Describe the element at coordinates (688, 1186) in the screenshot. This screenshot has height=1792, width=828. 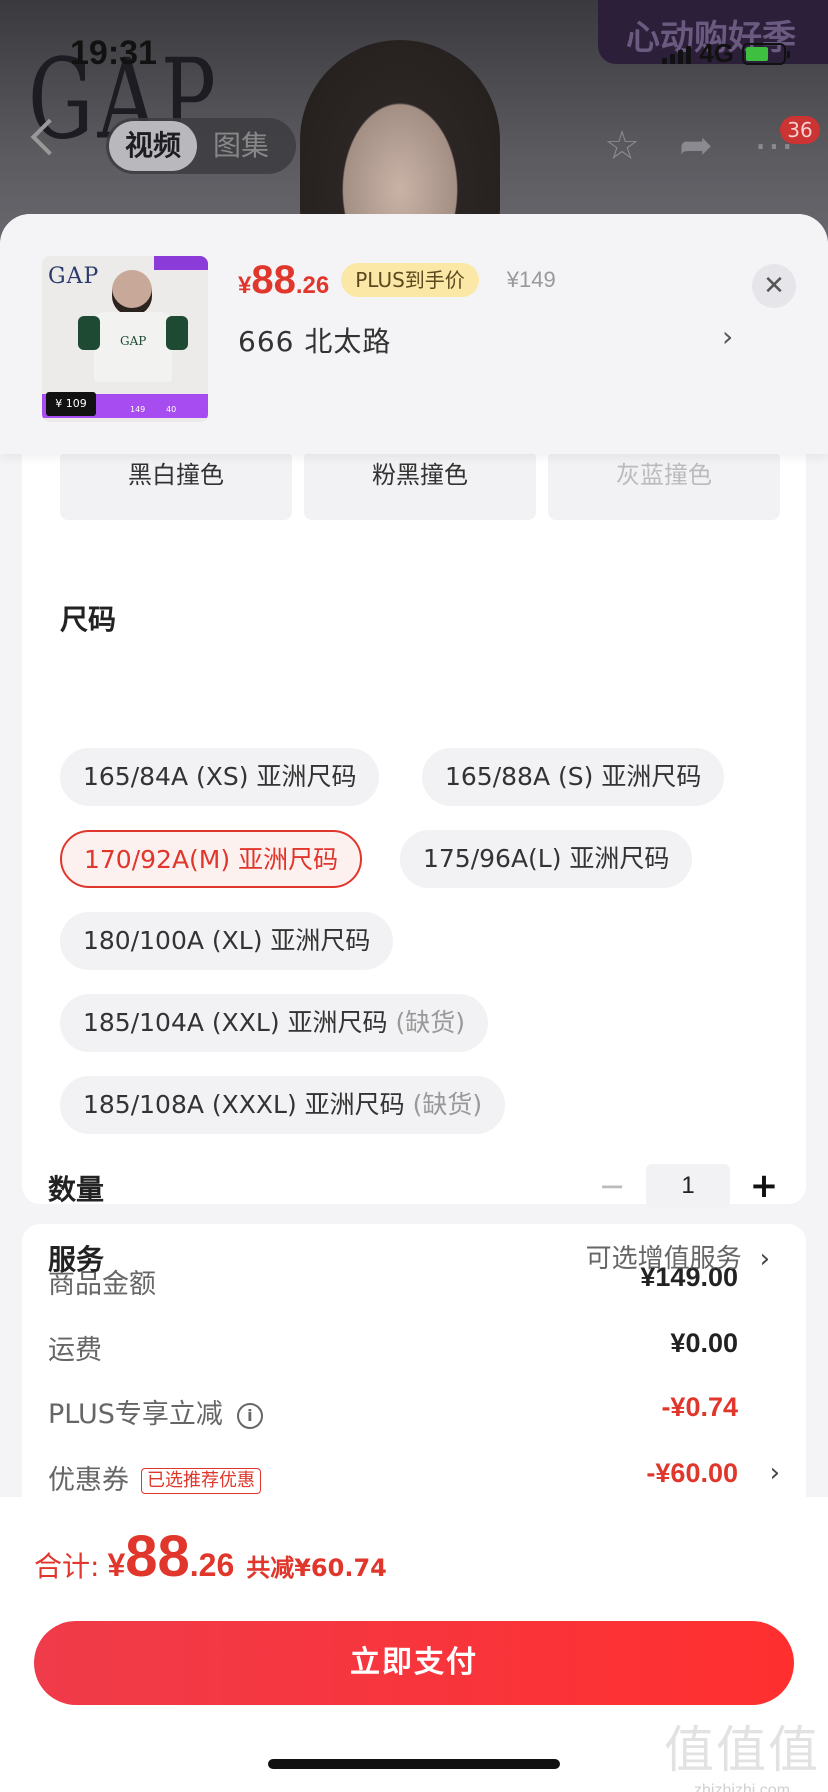
I see `quantity-input: 1` at that location.